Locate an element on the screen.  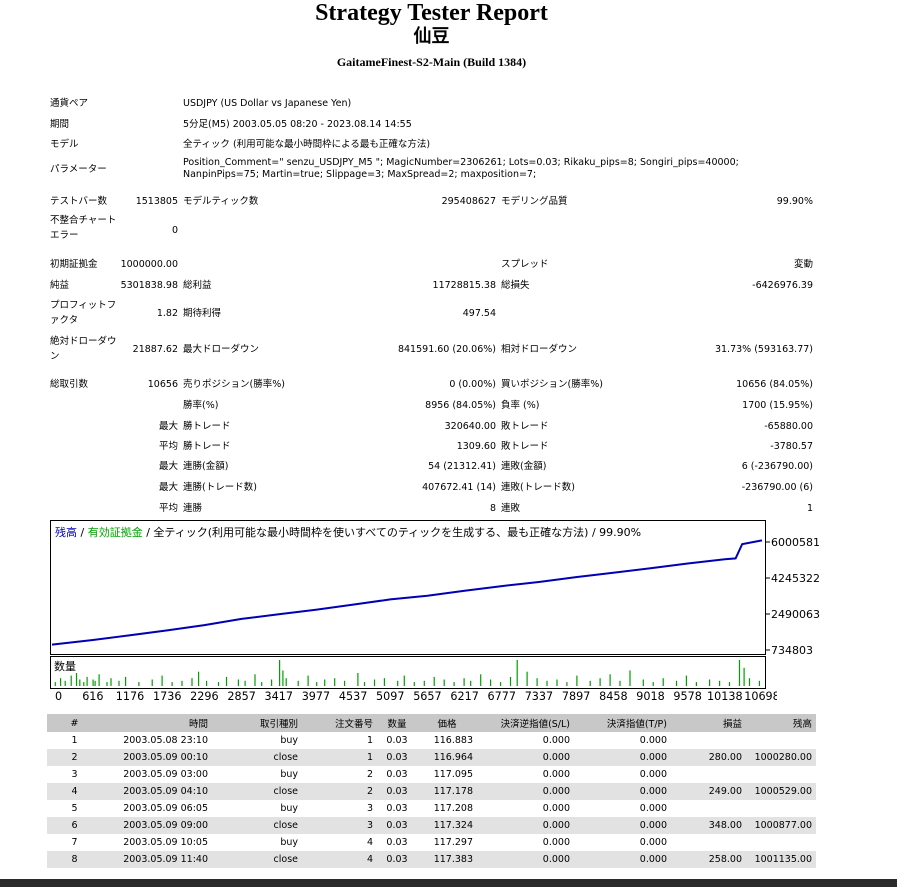
x-tick-label: 2296 is located at coordinates (204, 696).